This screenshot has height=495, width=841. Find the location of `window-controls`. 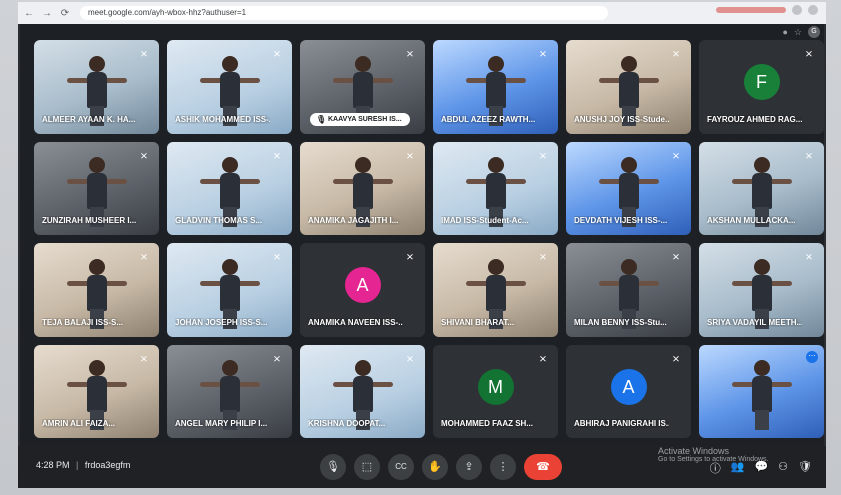

window-controls is located at coordinates (767, 10).